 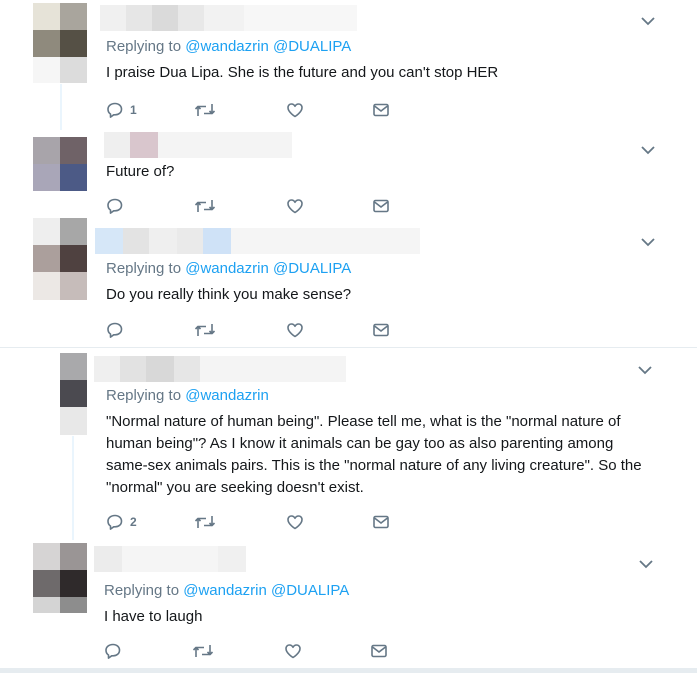 I want to click on reply-count: 2, so click(x=133, y=522).